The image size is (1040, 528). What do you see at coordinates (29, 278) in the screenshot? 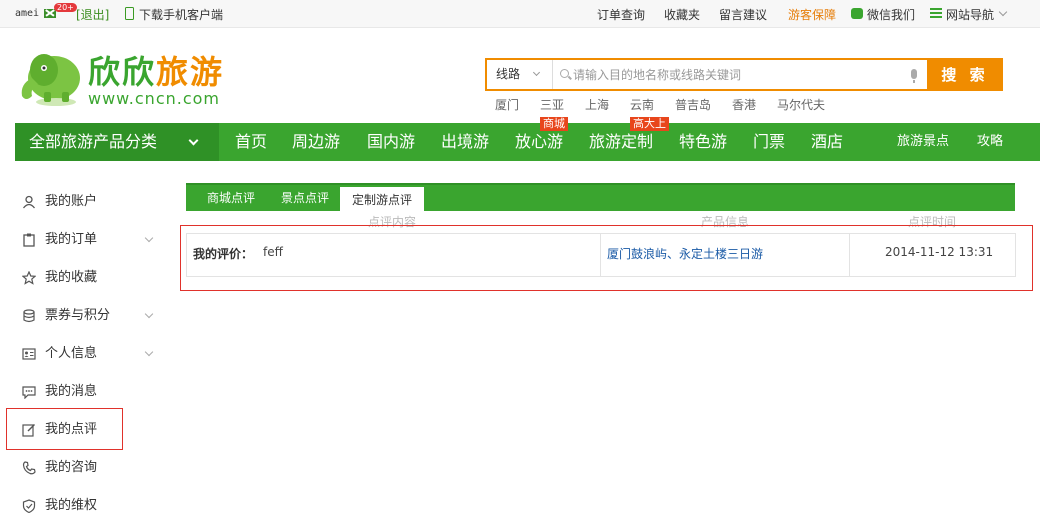
I see `star-icon` at bounding box center [29, 278].